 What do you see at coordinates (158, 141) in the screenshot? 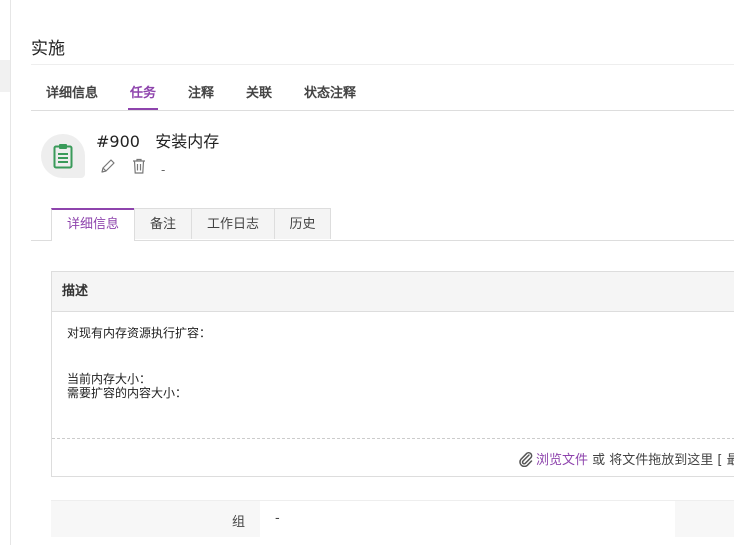
I see `task-title: #900 安装内存` at bounding box center [158, 141].